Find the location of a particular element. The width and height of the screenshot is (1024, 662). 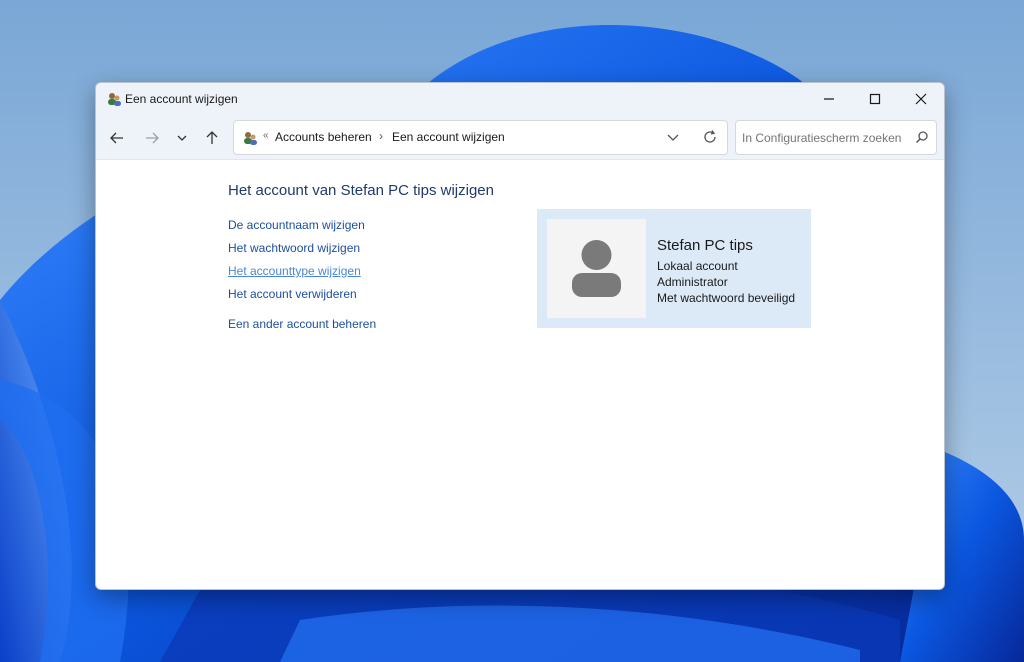

address-dropdown-icon is located at coordinates (673, 137).